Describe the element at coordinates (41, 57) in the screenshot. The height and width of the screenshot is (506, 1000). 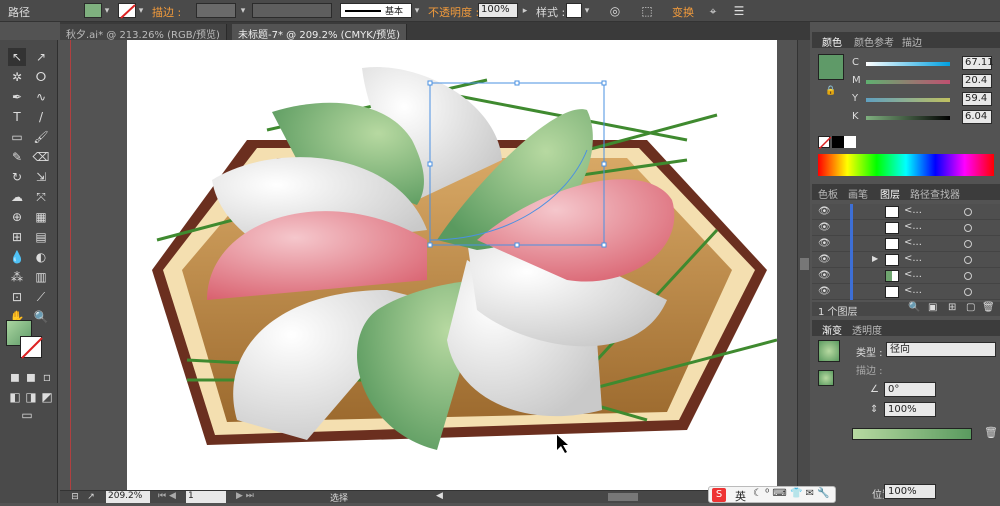
I see `direct-selection-tool-icon: ↗` at that location.